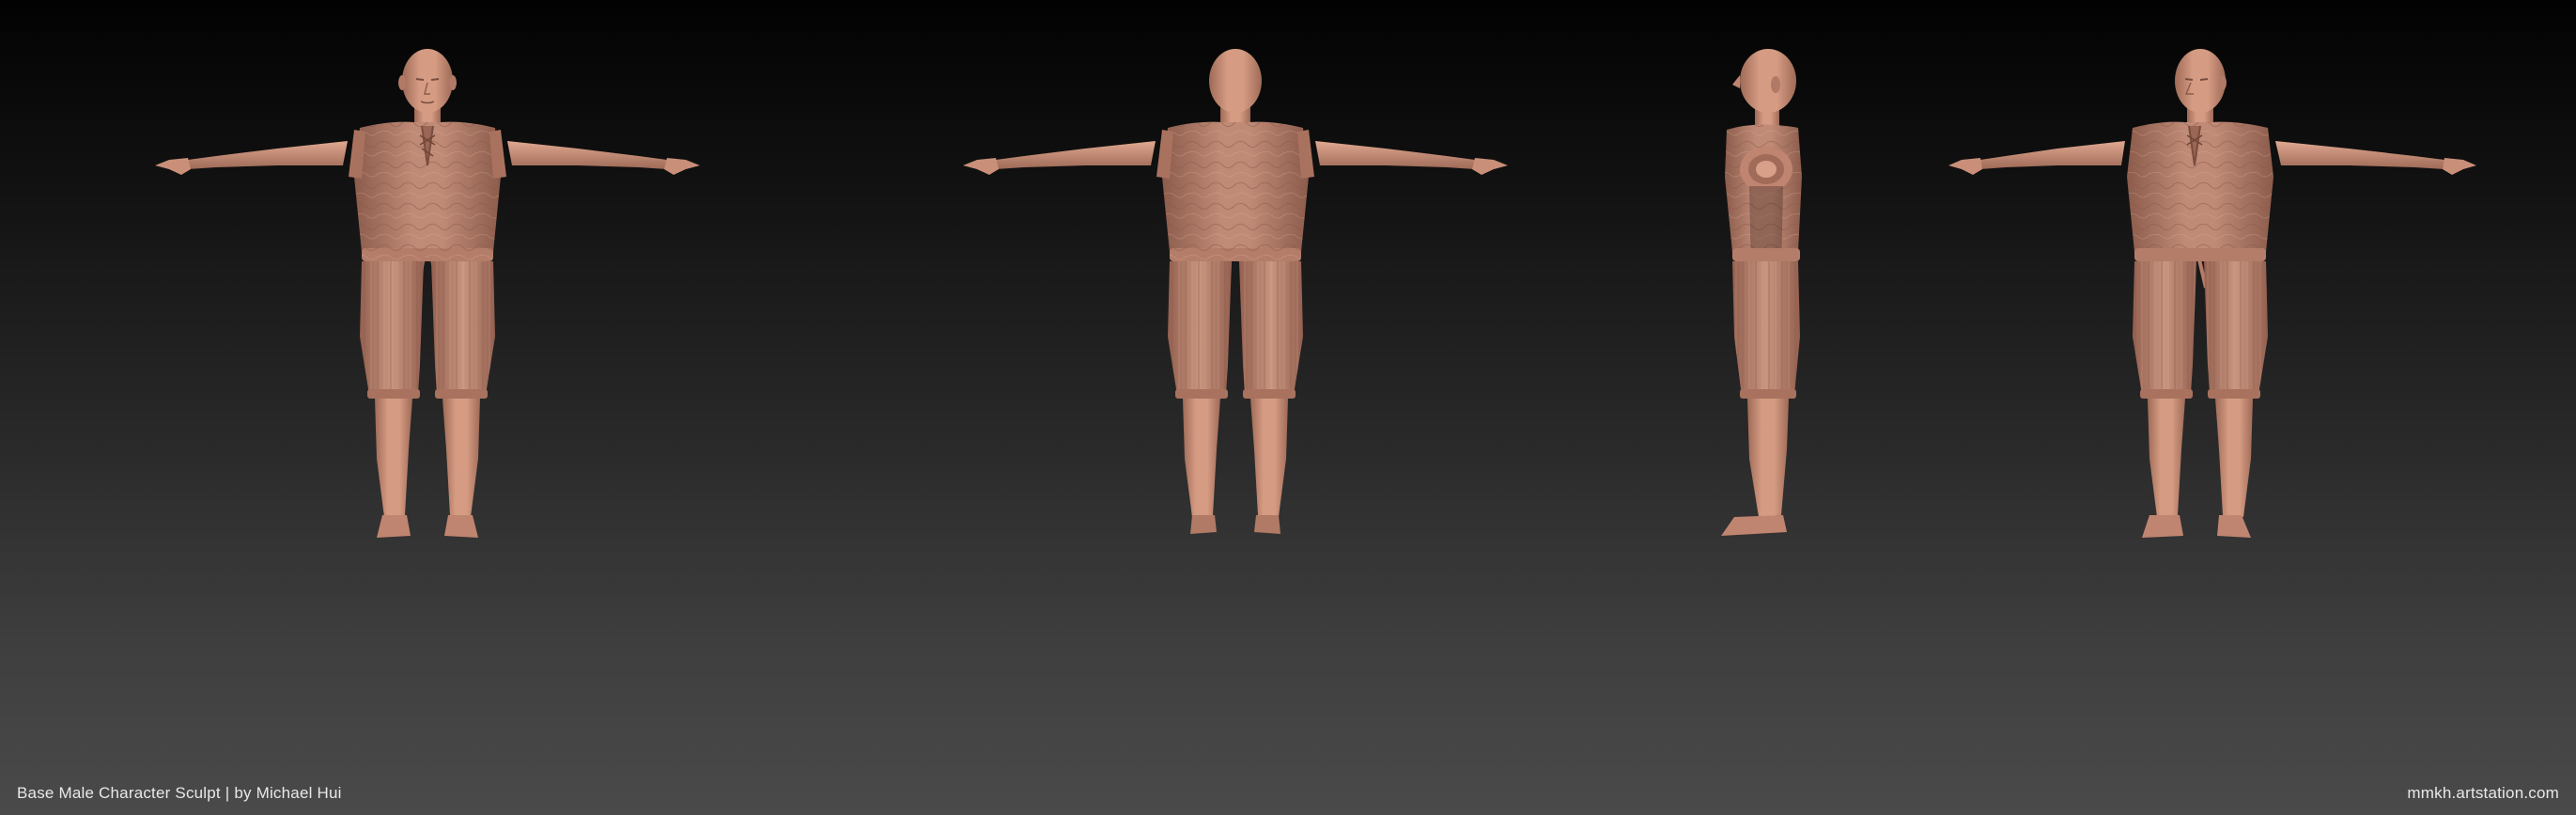 This screenshot has width=2576, height=815. What do you see at coordinates (2483, 794) in the screenshot?
I see `artist-site-link: mmkh.artstation.com` at bounding box center [2483, 794].